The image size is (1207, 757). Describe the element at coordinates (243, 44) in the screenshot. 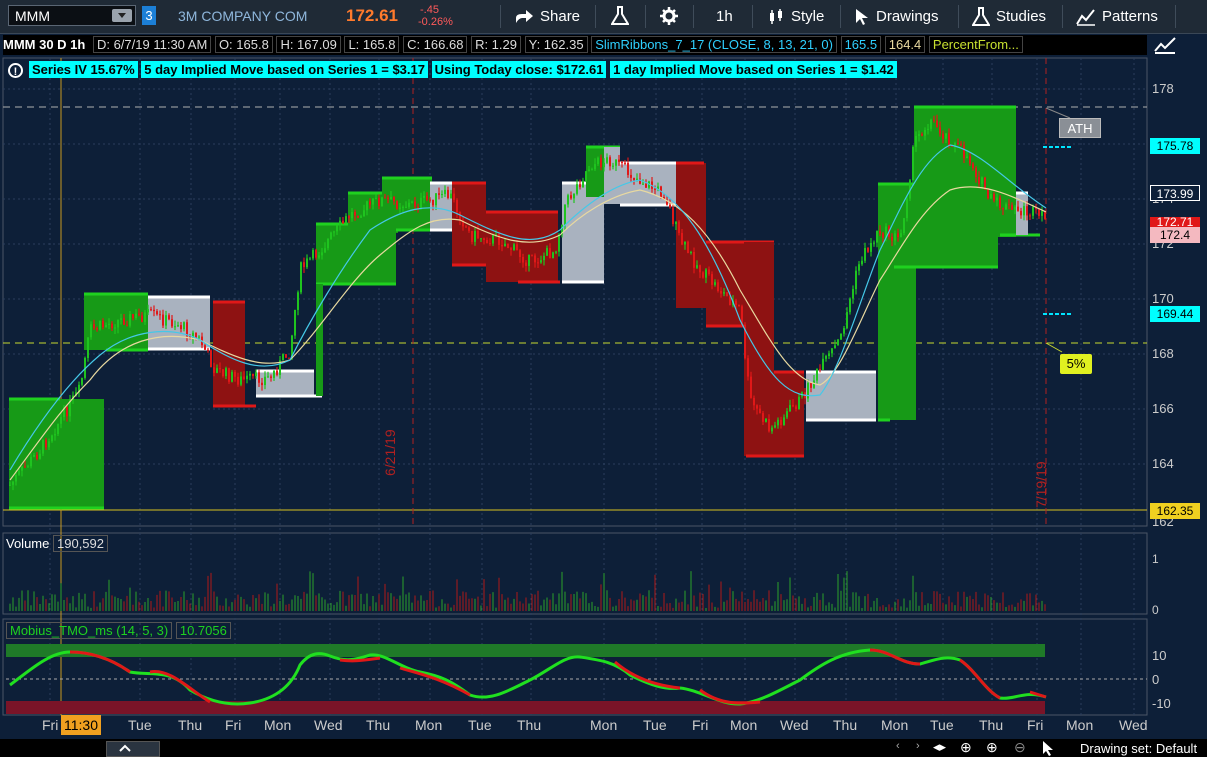

I see `open-readout: O: 165.8` at that location.